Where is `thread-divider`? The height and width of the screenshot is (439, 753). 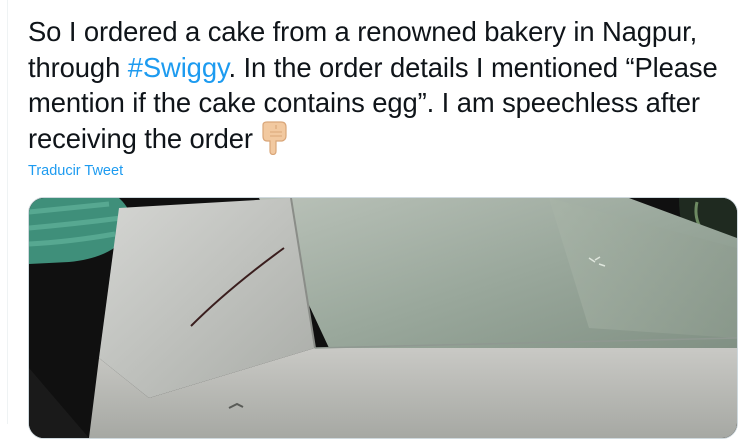 thread-divider is located at coordinates (7, 212).